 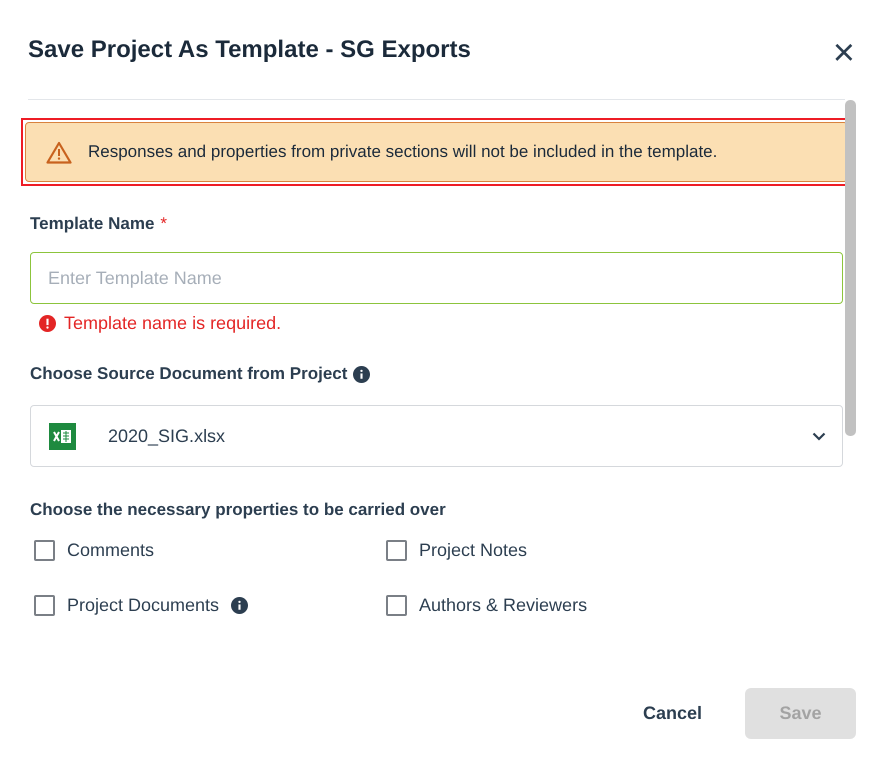 What do you see at coordinates (92, 224) in the screenshot?
I see `field-label: Template Name` at bounding box center [92, 224].